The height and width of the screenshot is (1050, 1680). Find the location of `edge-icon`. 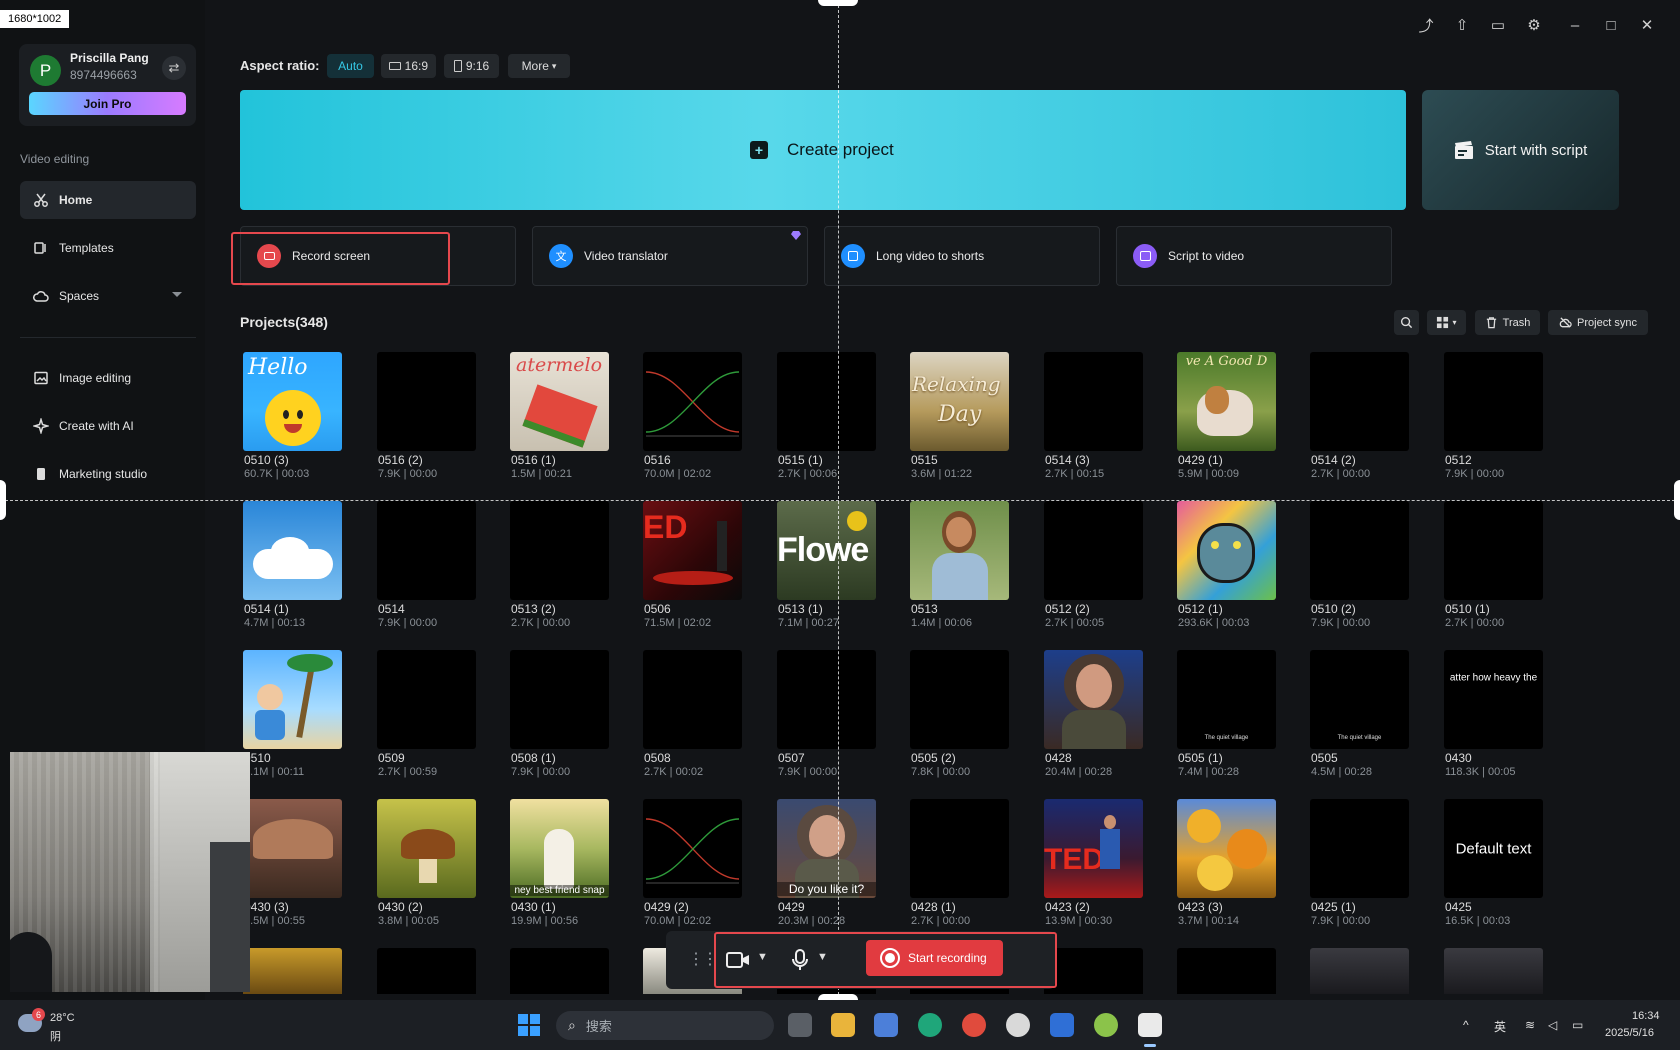

edge-icon is located at coordinates (930, 1025).